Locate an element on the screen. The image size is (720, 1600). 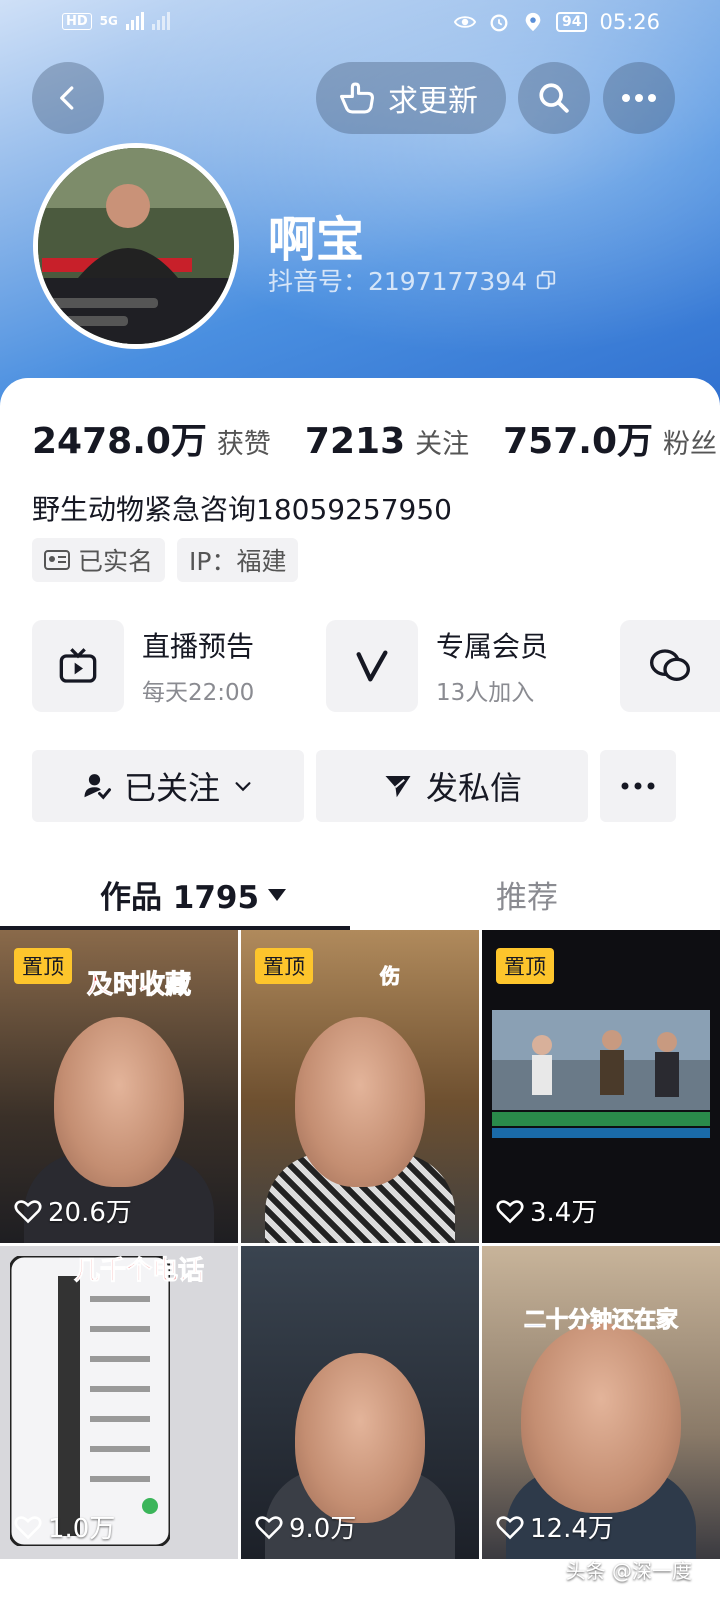
video-likes: 9.0万 is located at coordinates (305, 1526).